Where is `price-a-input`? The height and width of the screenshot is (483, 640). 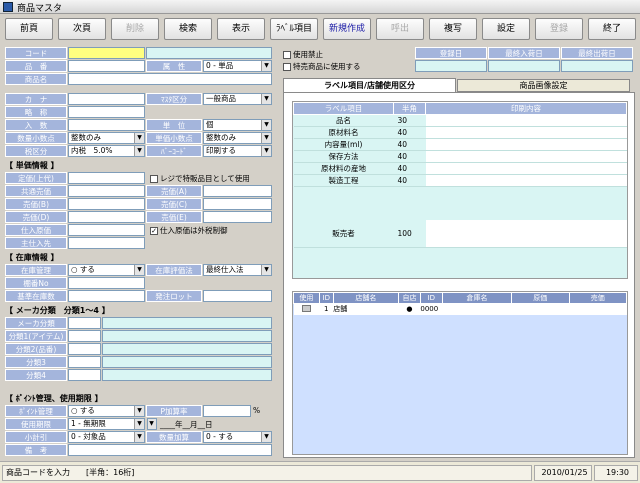
price-a-input is located at coordinates (237, 191).